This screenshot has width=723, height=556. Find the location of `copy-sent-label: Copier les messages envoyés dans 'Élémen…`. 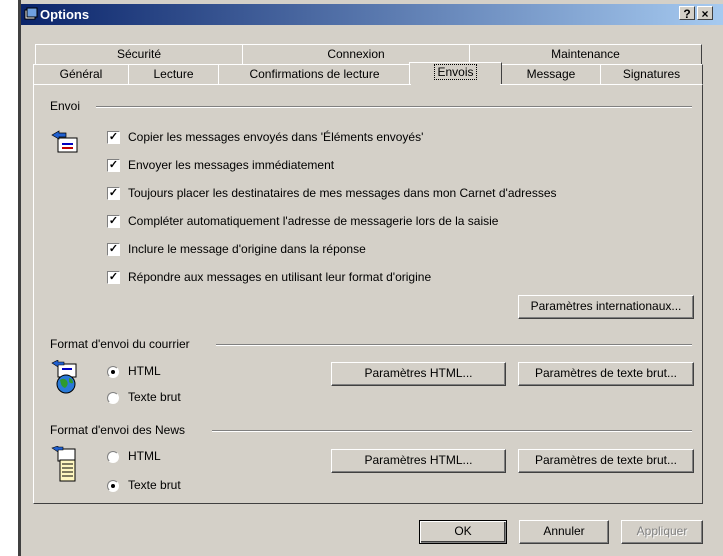

copy-sent-label: Copier les messages envoyés dans 'Élémen… is located at coordinates (275, 137).